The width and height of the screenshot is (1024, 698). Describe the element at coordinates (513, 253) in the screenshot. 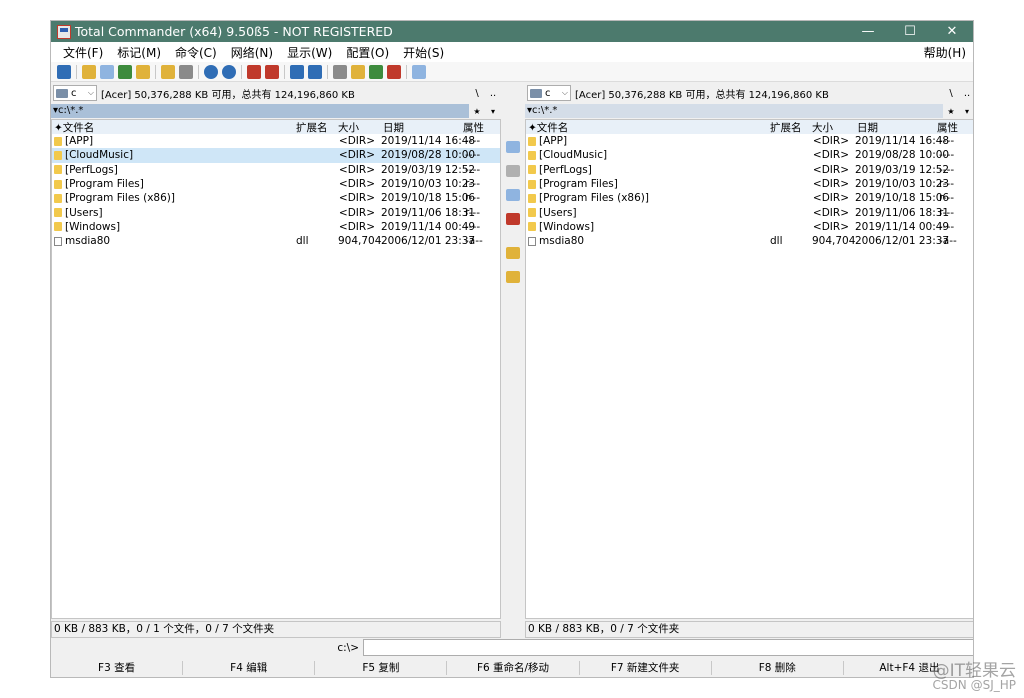

I see `pack-files-icon` at that location.